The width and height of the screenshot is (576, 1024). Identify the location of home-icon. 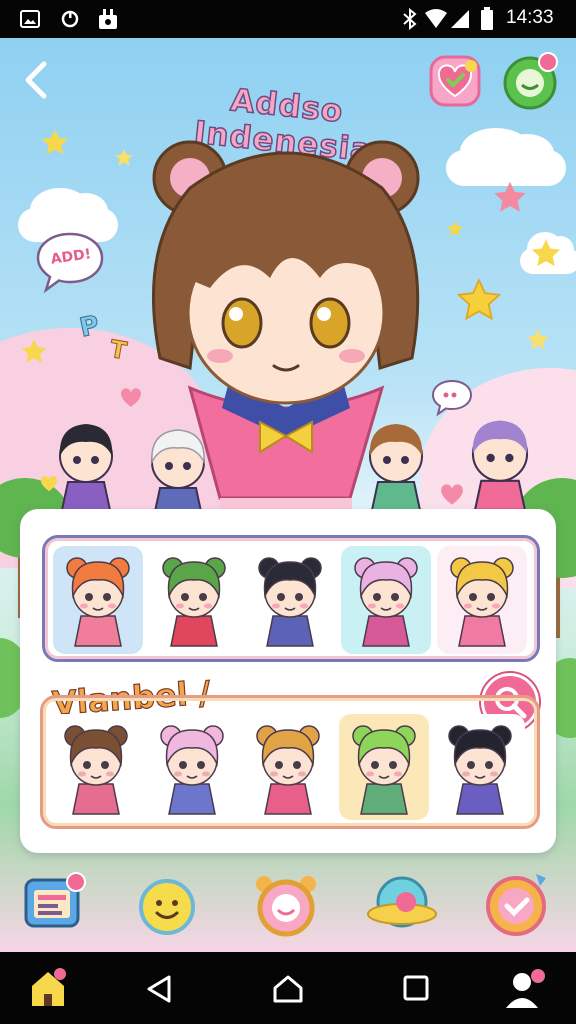
(49, 987).